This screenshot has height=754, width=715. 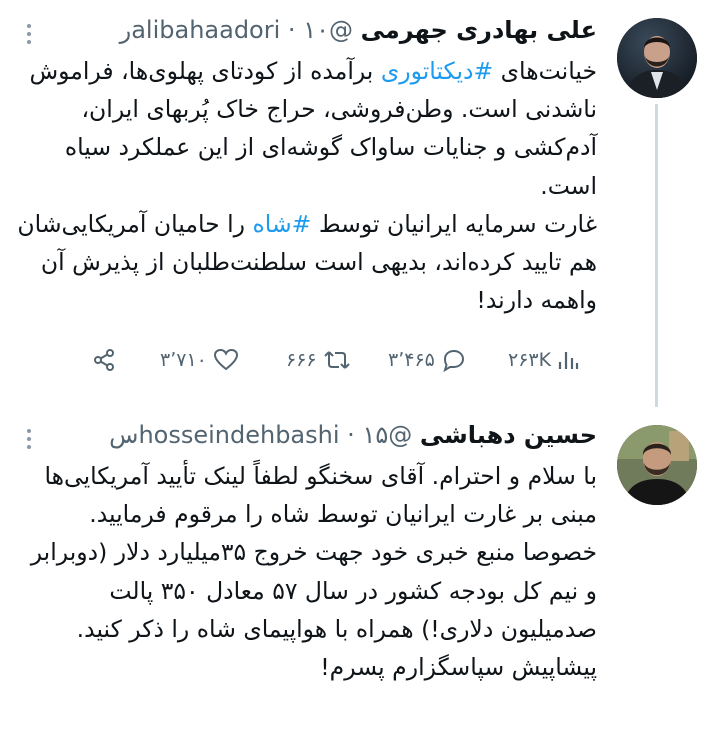 I want to click on author-name: علی بهادری جهرمی, so click(x=479, y=30).